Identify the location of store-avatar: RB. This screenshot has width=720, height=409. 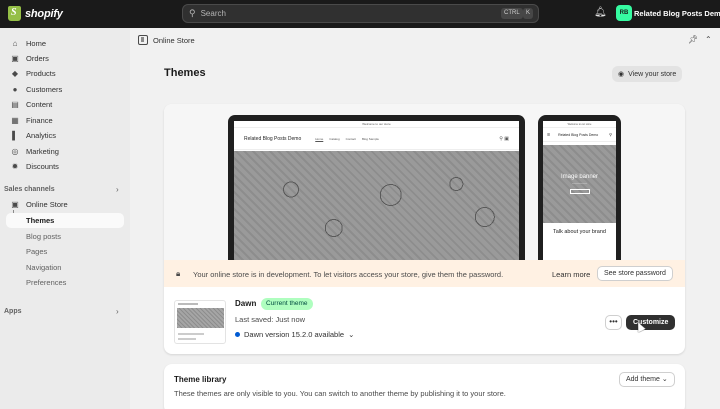
(624, 13).